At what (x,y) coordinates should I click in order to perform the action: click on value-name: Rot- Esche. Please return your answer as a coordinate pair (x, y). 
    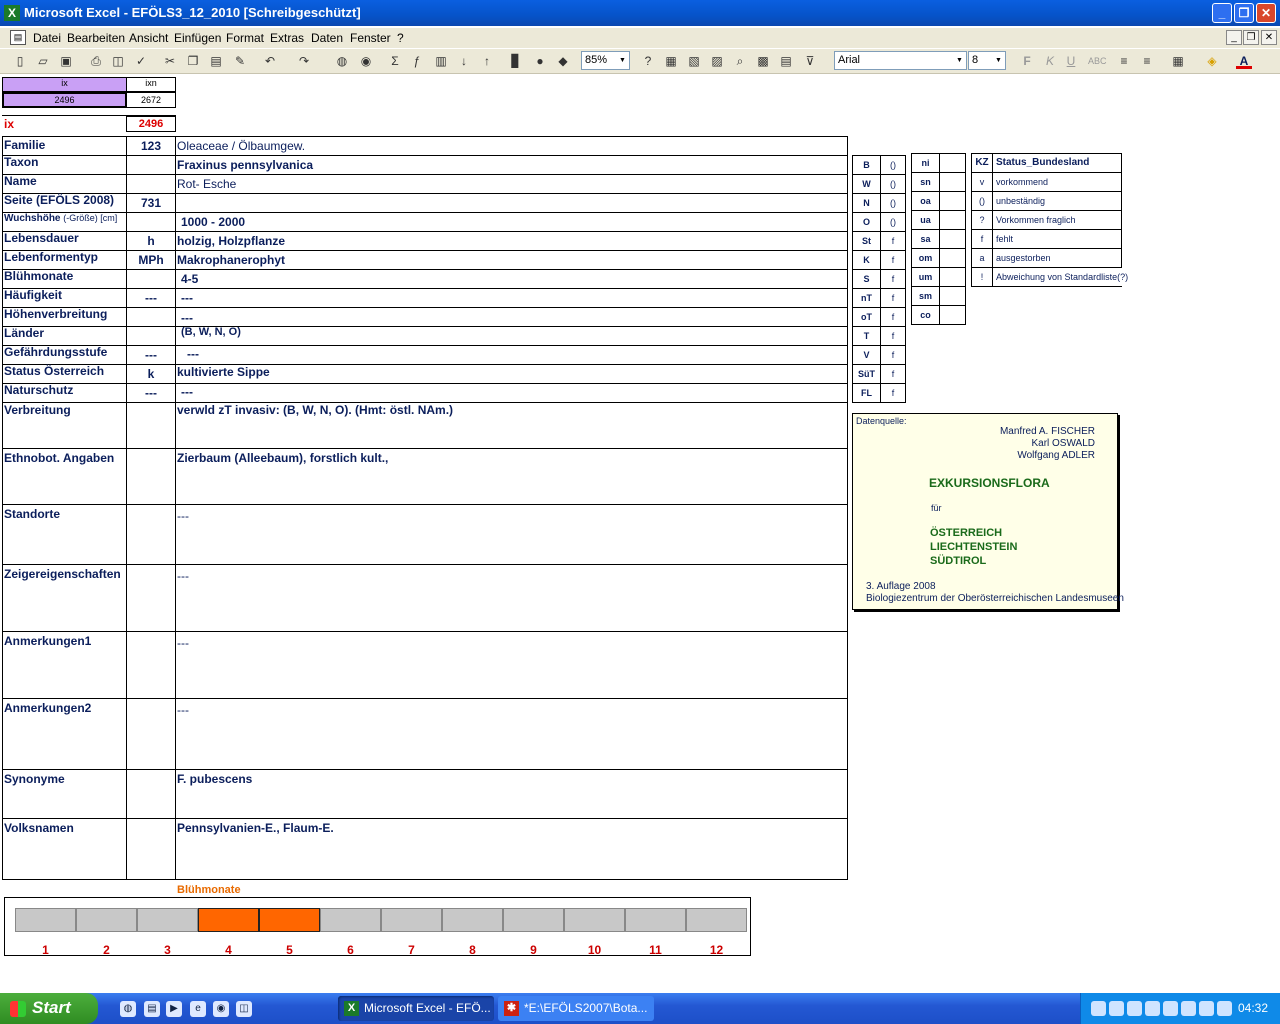
    Looking at the image, I should click on (206, 184).